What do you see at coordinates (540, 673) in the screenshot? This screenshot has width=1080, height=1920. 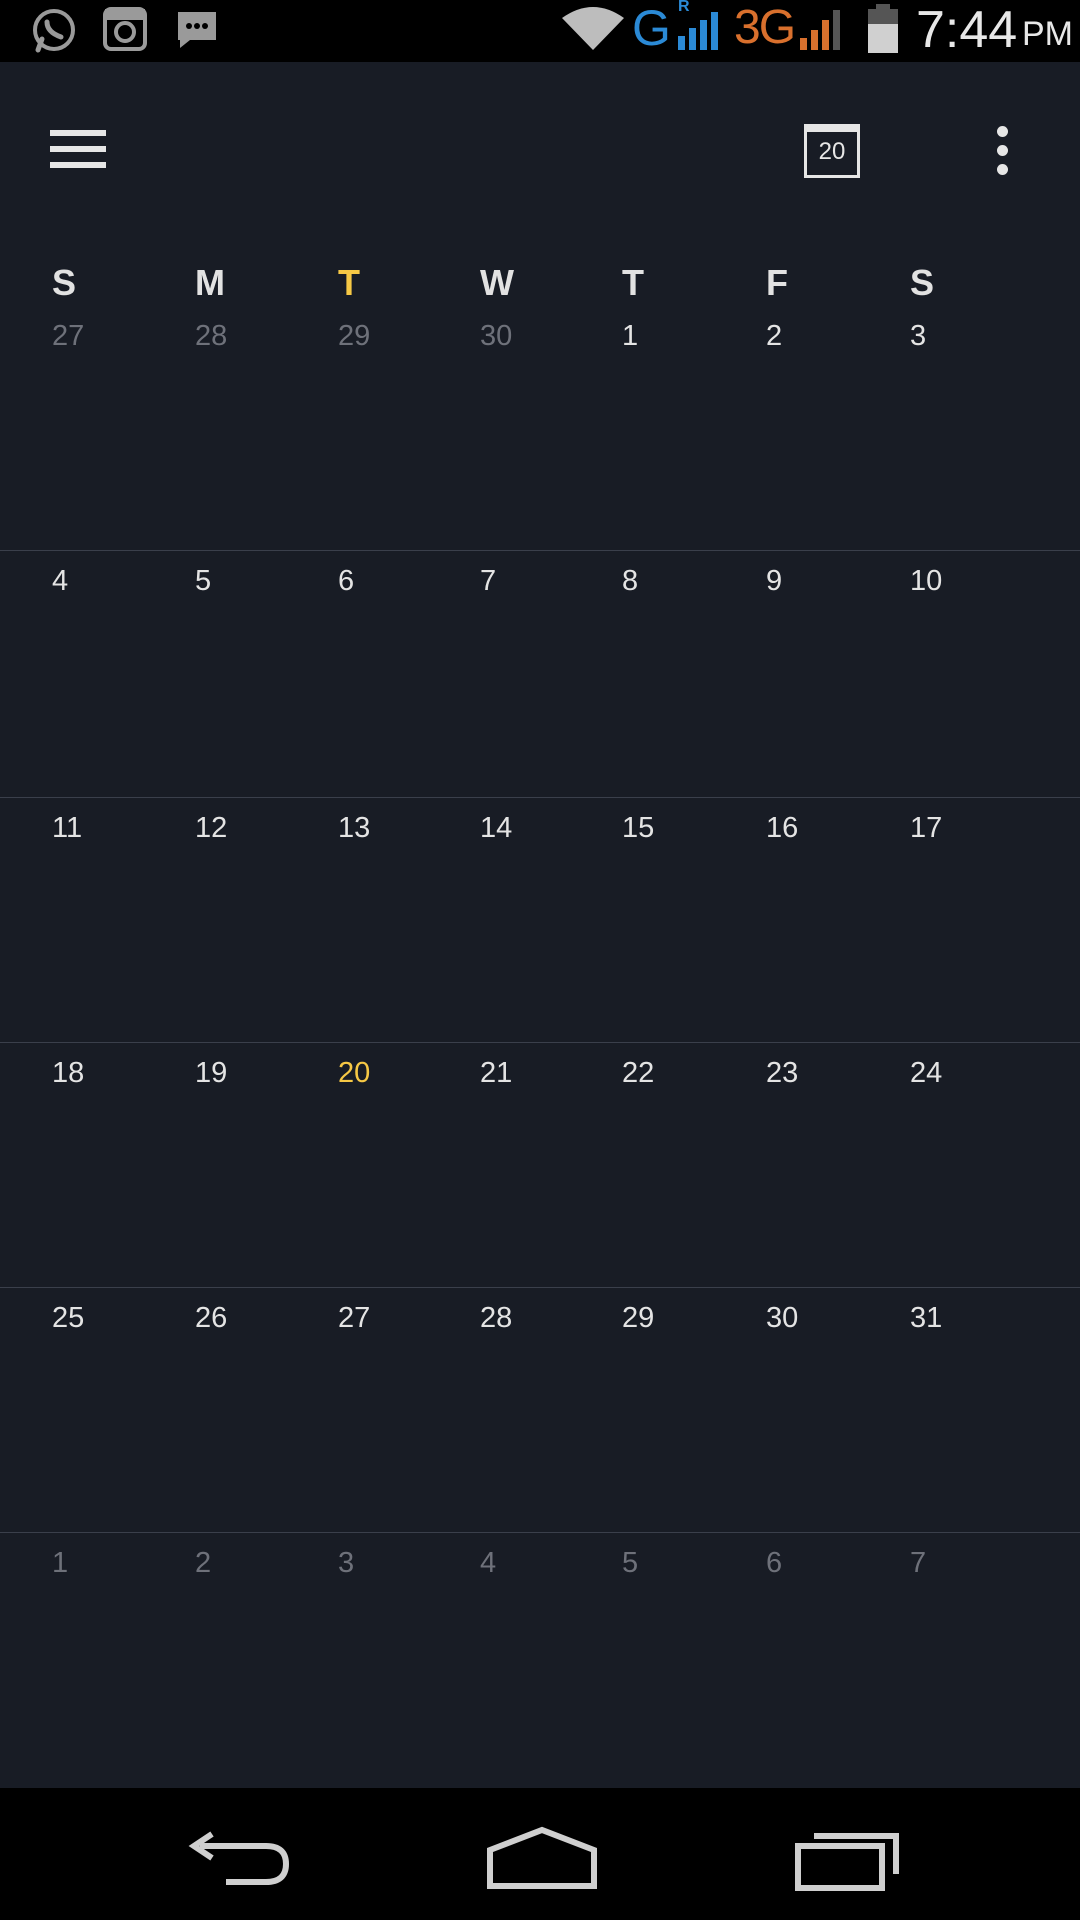 I see `week-row: 4 5 6 7 8 9 10` at bounding box center [540, 673].